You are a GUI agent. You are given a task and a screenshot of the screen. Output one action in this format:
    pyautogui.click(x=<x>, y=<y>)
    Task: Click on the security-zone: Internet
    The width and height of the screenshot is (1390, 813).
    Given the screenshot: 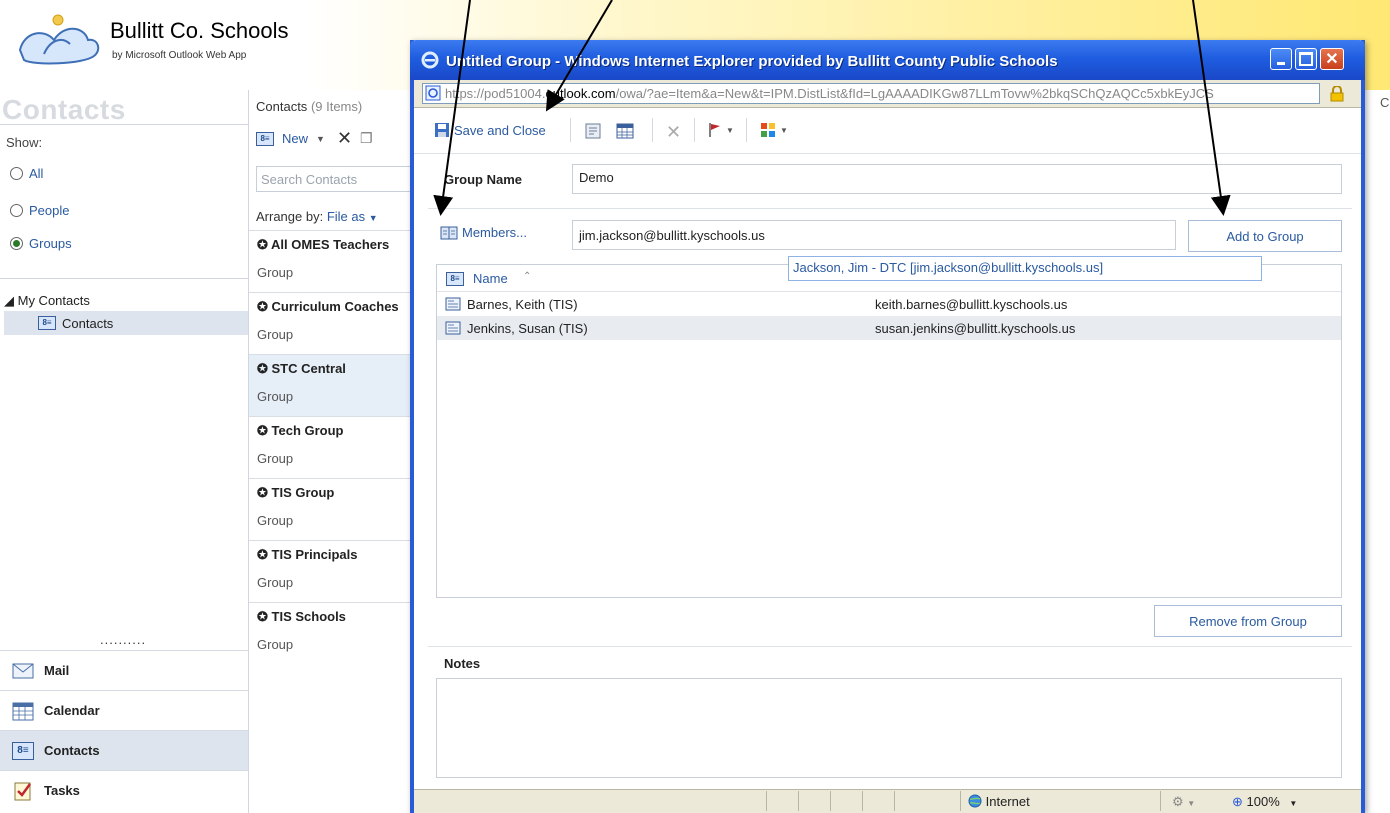 What is the action you would take?
    pyautogui.click(x=999, y=801)
    